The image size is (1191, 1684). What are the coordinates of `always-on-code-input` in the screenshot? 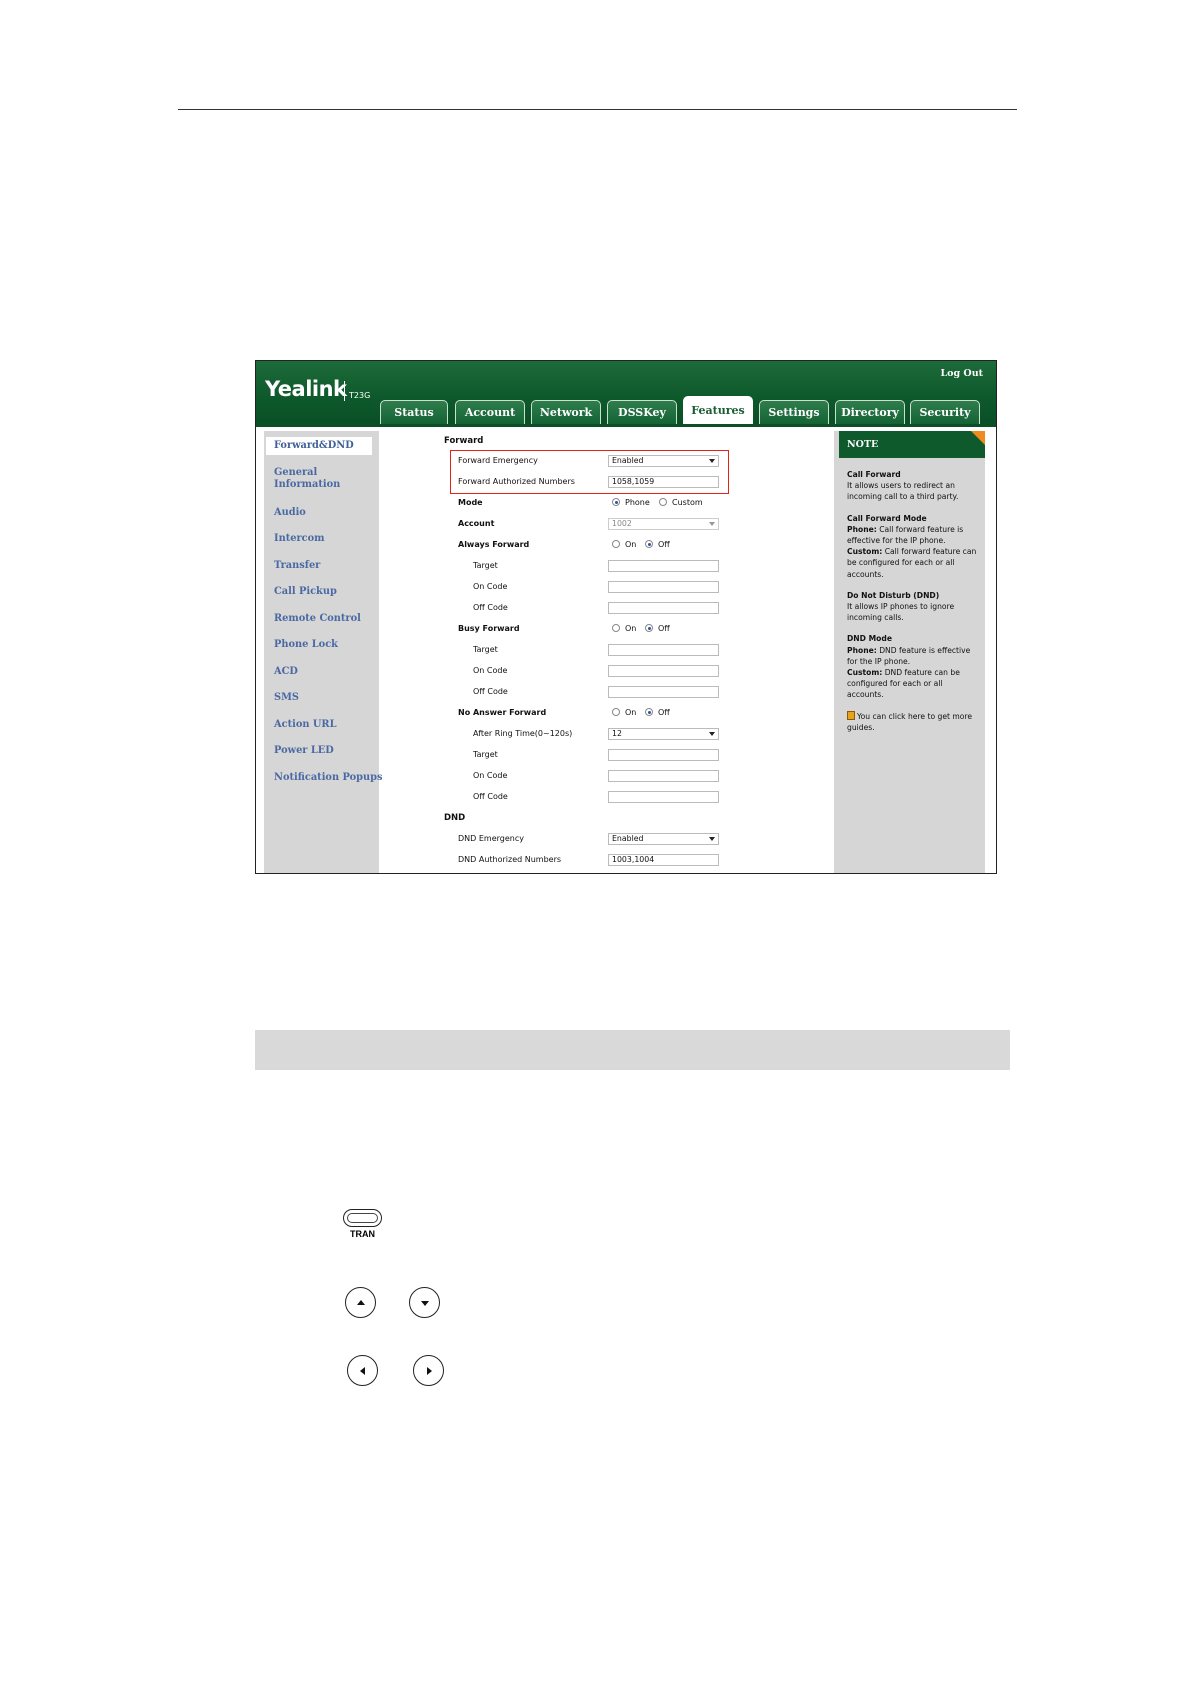 It's located at (663, 587).